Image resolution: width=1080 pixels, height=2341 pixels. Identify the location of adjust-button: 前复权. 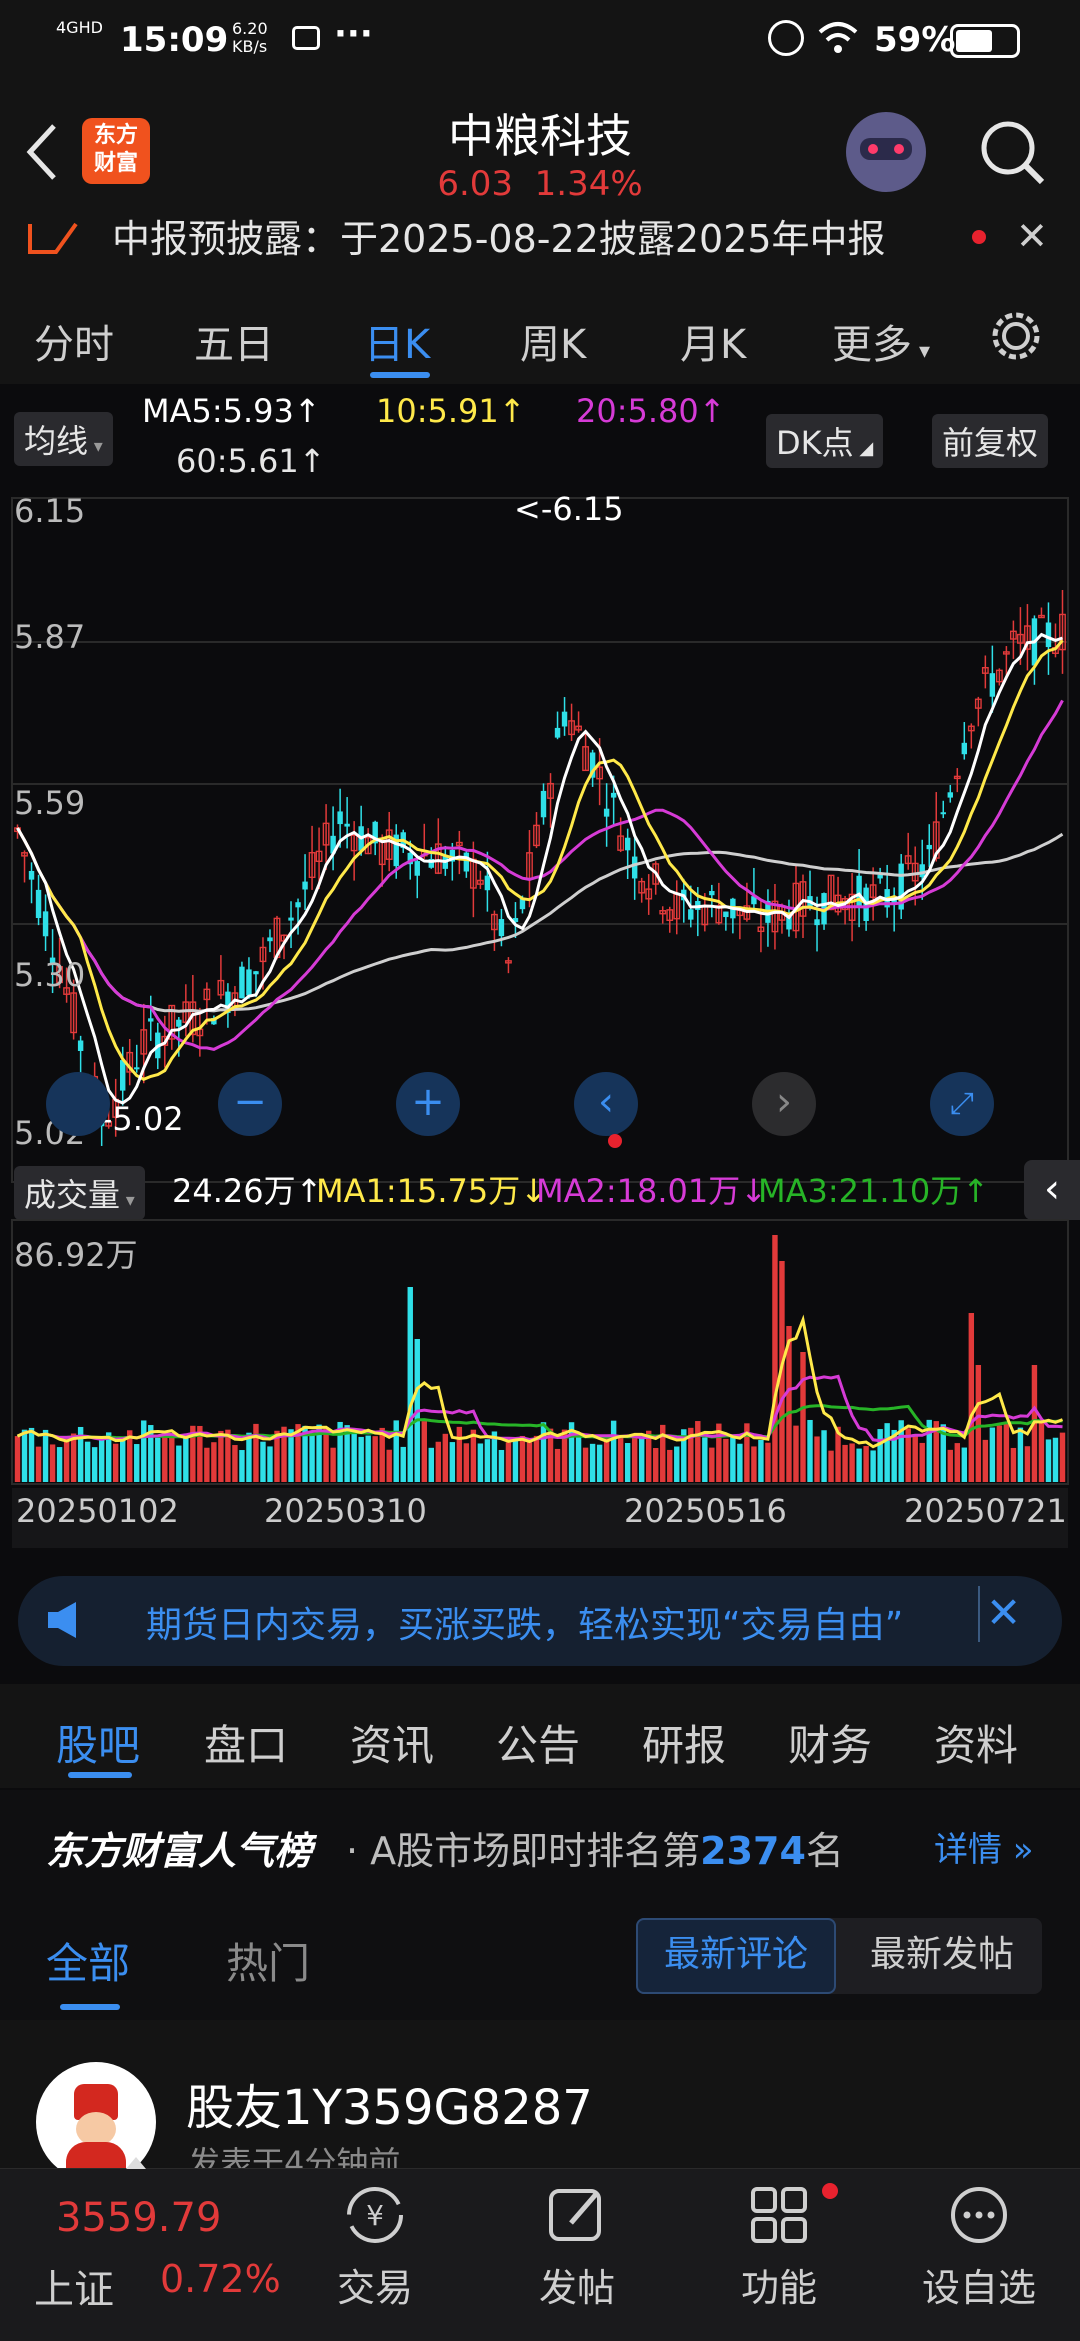
(990, 441).